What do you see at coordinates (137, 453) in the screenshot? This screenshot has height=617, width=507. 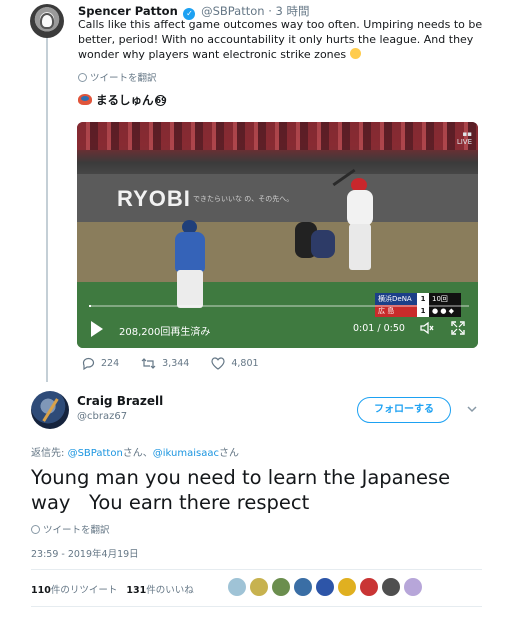 I see `reply-mid: さん、` at bounding box center [137, 453].